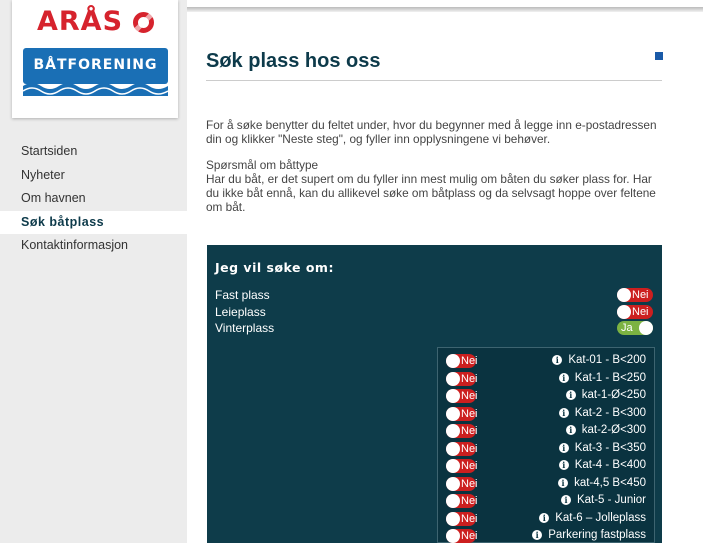 This screenshot has width=703, height=543. I want to click on edit-icon, so click(659, 56).